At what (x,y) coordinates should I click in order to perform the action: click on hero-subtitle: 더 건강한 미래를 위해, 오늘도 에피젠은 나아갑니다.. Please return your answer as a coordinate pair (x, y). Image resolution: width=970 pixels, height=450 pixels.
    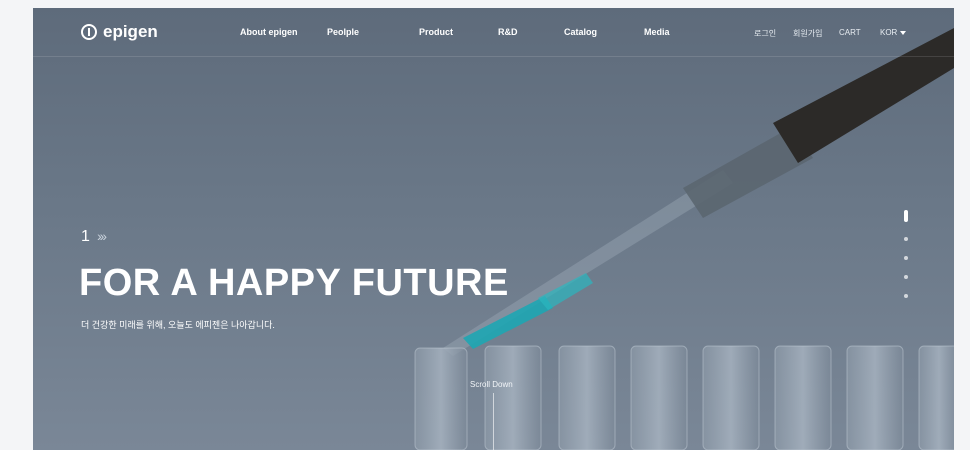
    Looking at the image, I should click on (178, 325).